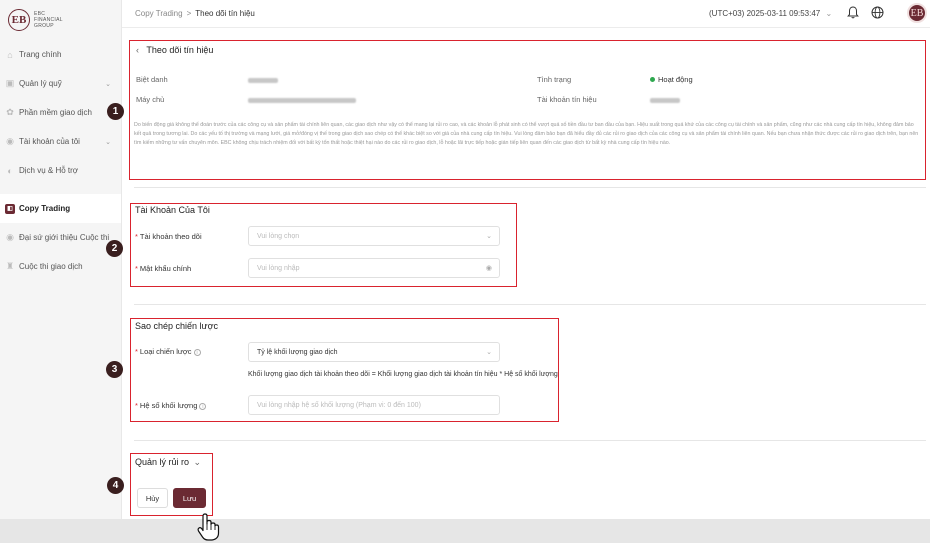  I want to click on signal-account-label: Tài khoản tín hiệu, so click(567, 99).